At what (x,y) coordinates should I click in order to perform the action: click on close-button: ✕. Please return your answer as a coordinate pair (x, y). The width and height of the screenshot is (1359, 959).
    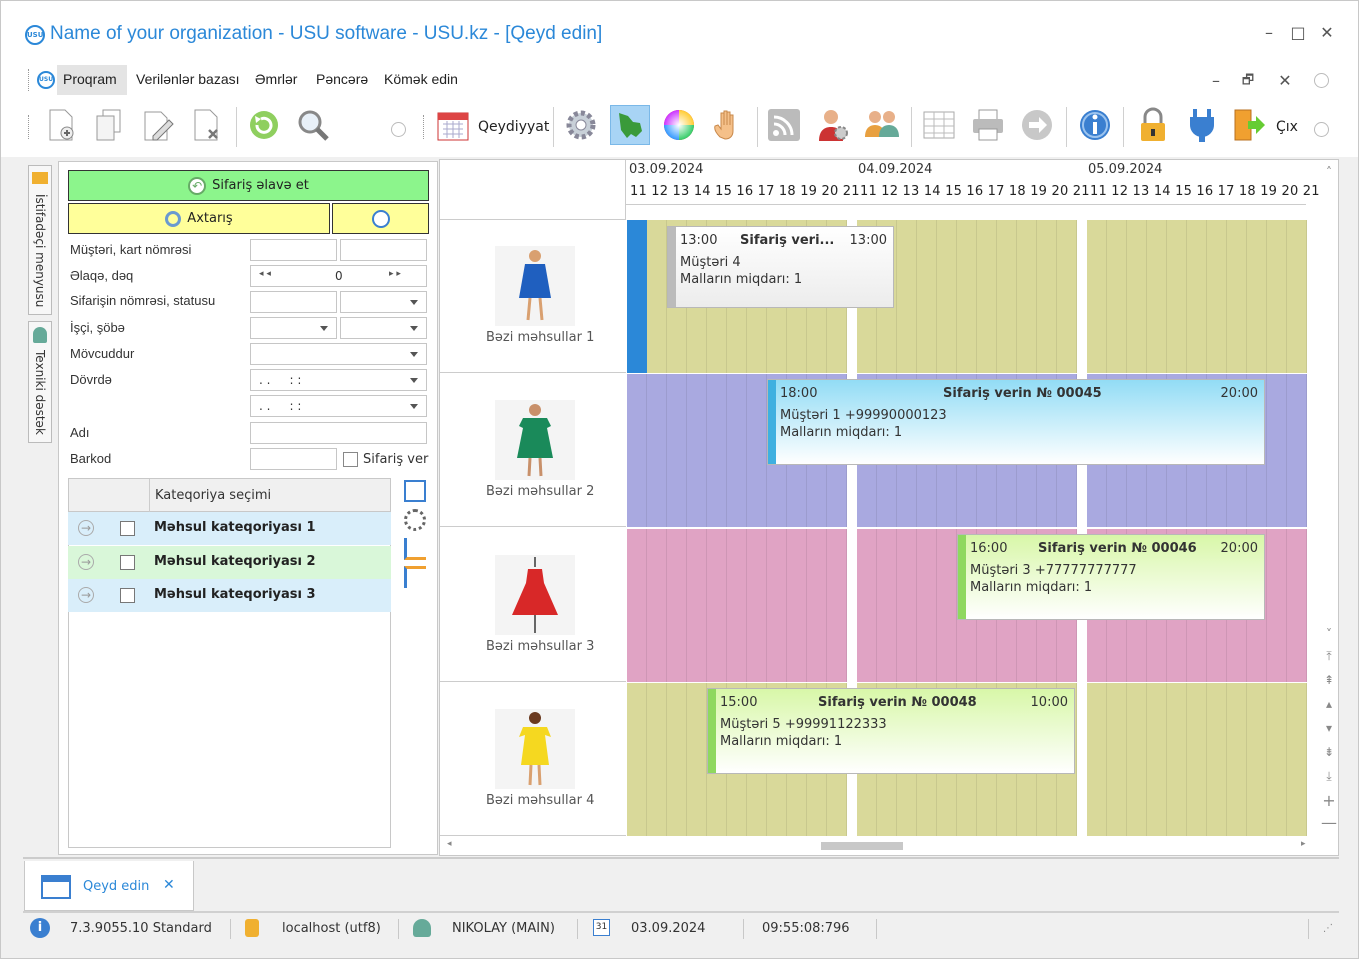
    Looking at the image, I should click on (1327, 32).